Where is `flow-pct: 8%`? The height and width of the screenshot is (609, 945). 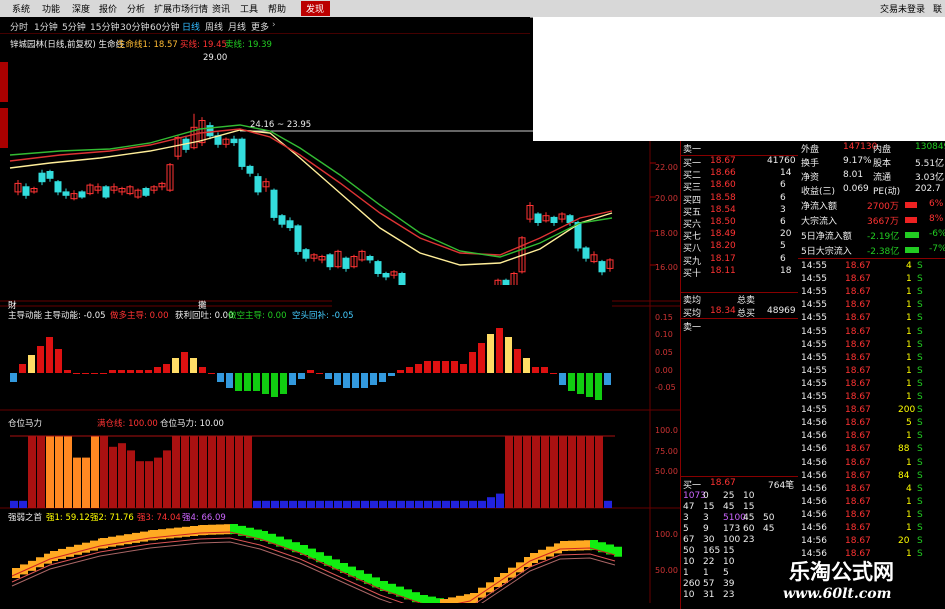 flow-pct: 8% is located at coordinates (936, 219).